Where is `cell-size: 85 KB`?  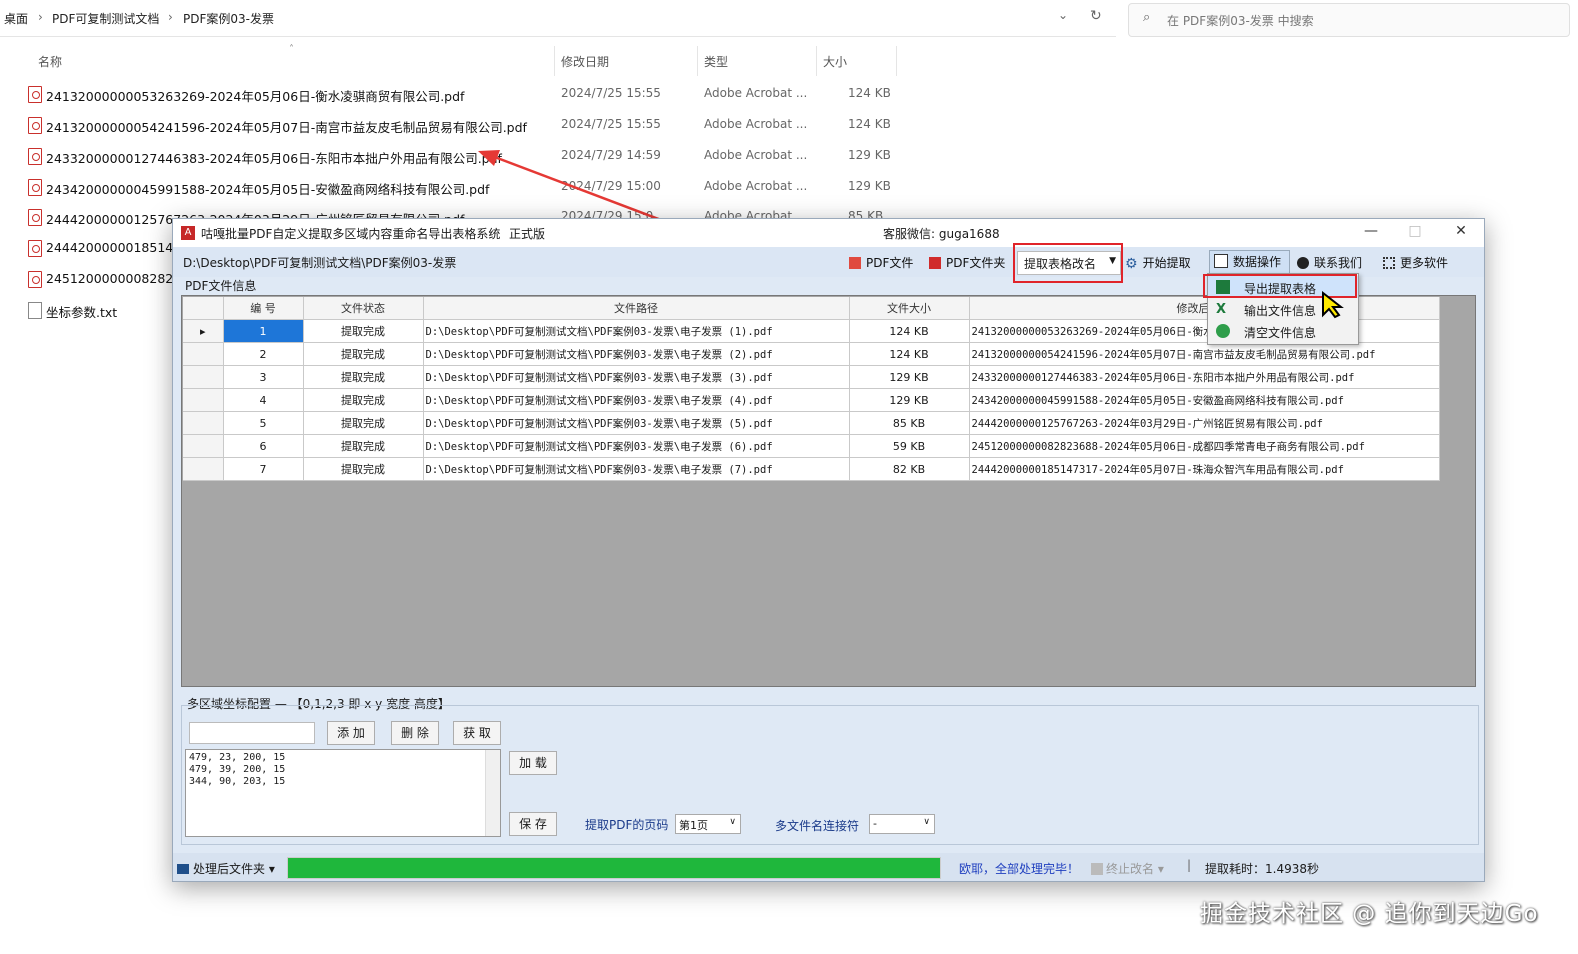
cell-size: 85 KB is located at coordinates (909, 423).